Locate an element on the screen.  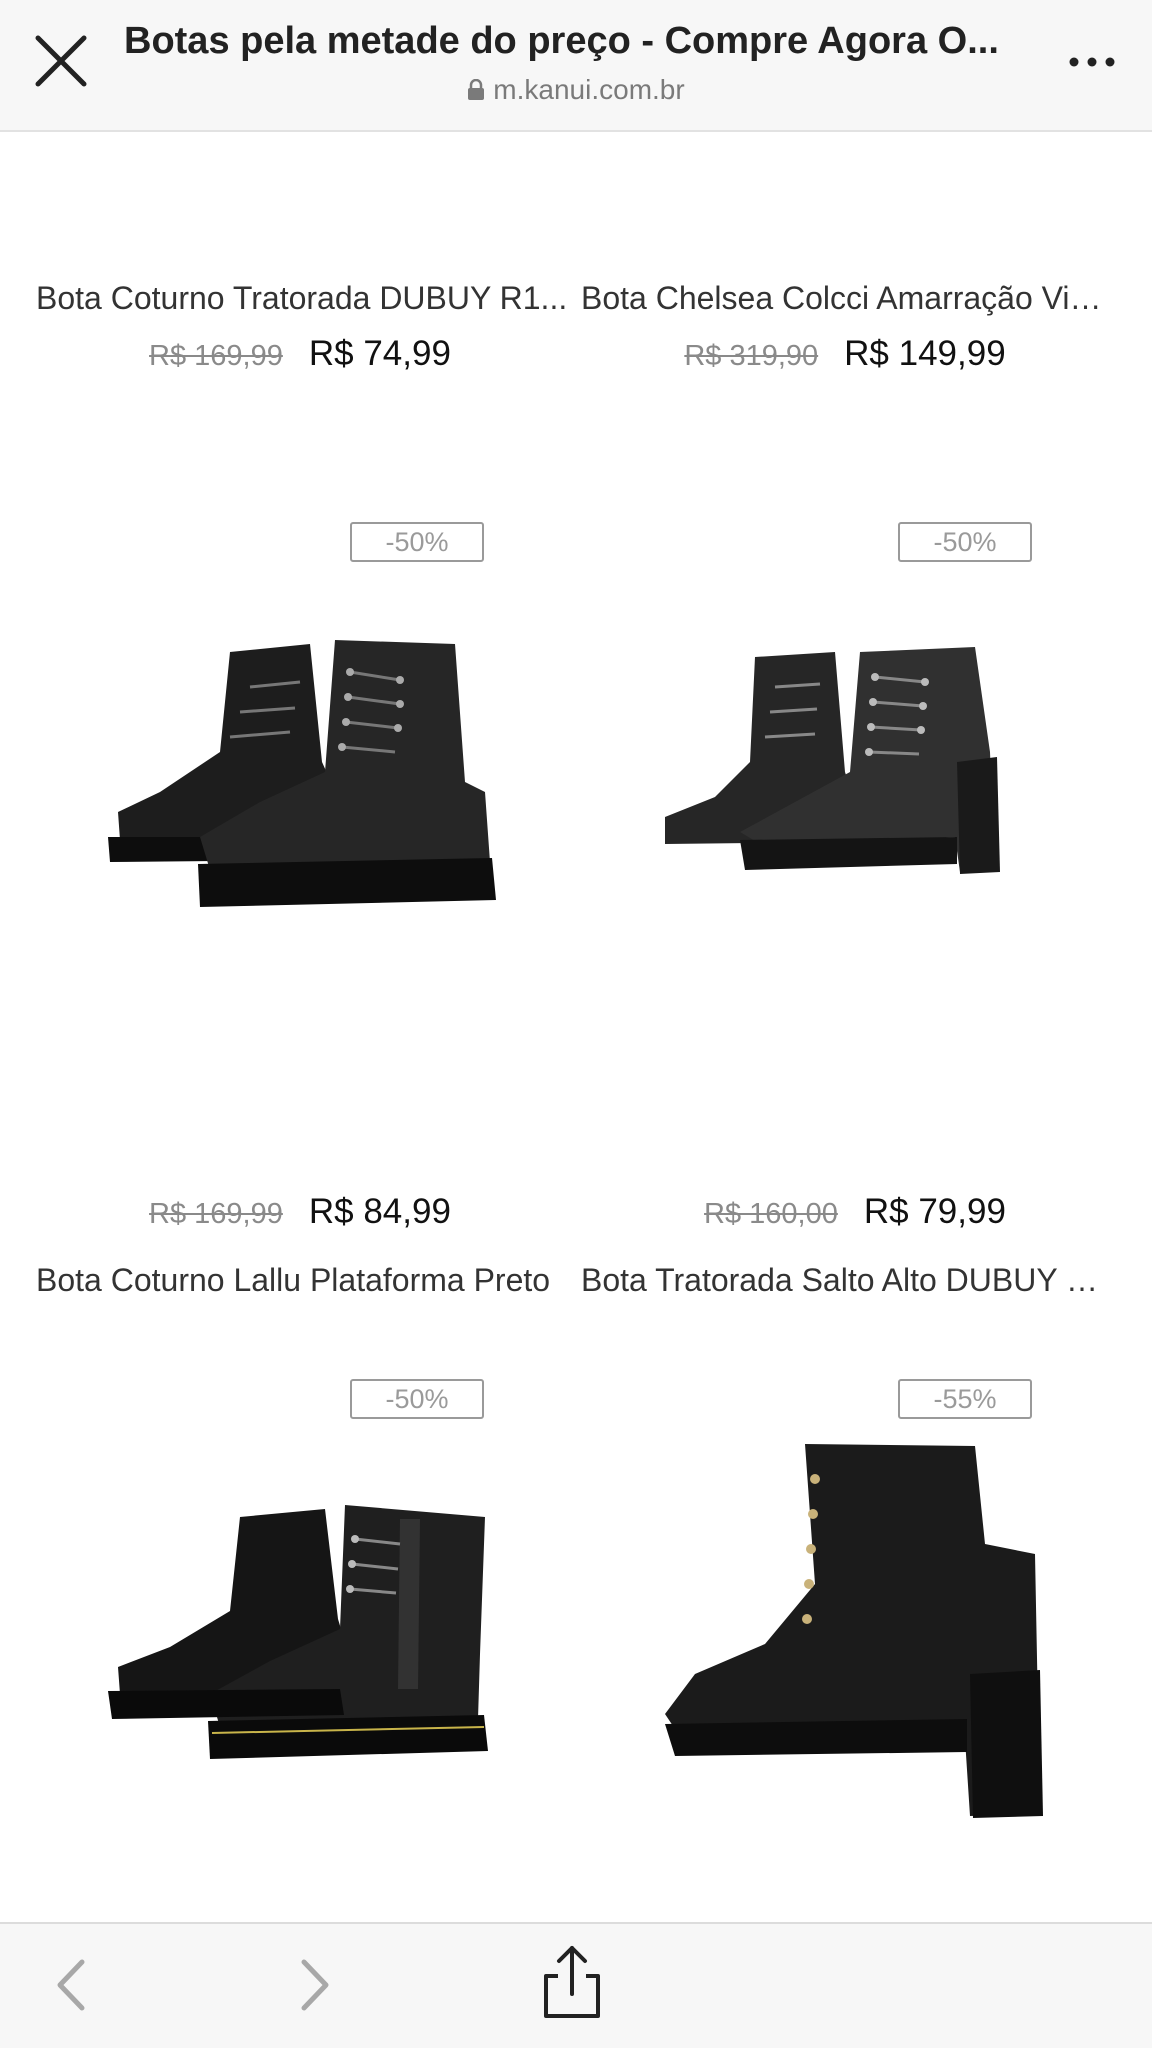
more-button is located at coordinates (1092, 60).